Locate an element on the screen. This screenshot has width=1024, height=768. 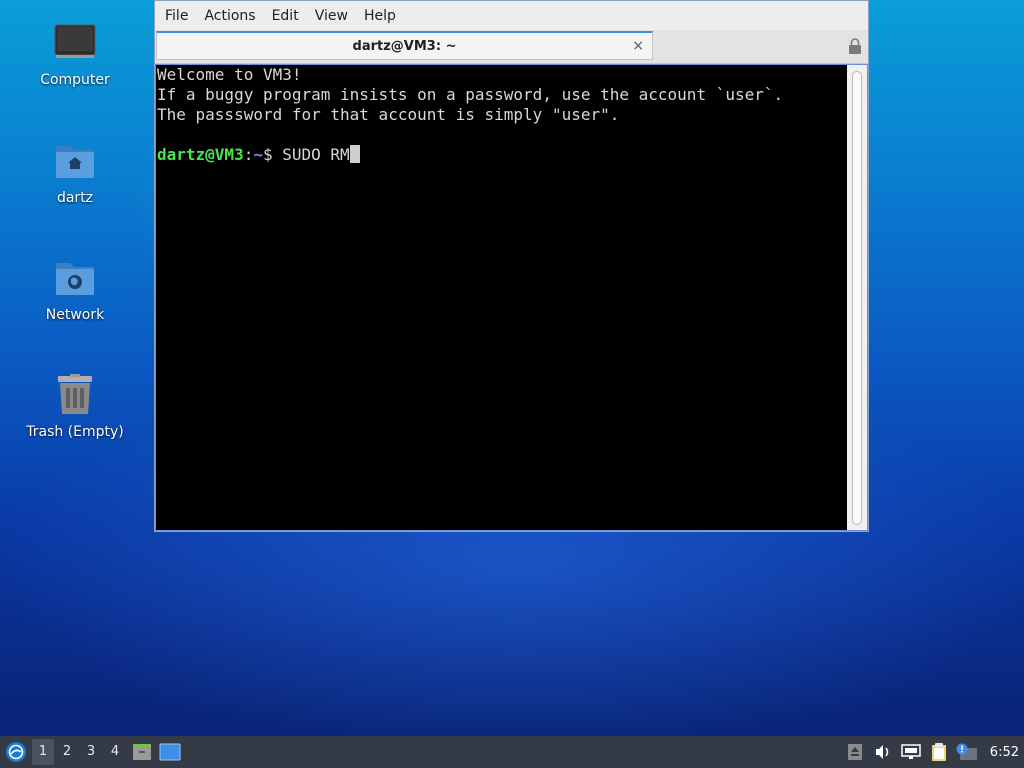
scrollbar-thumb is located at coordinates (857, 298).